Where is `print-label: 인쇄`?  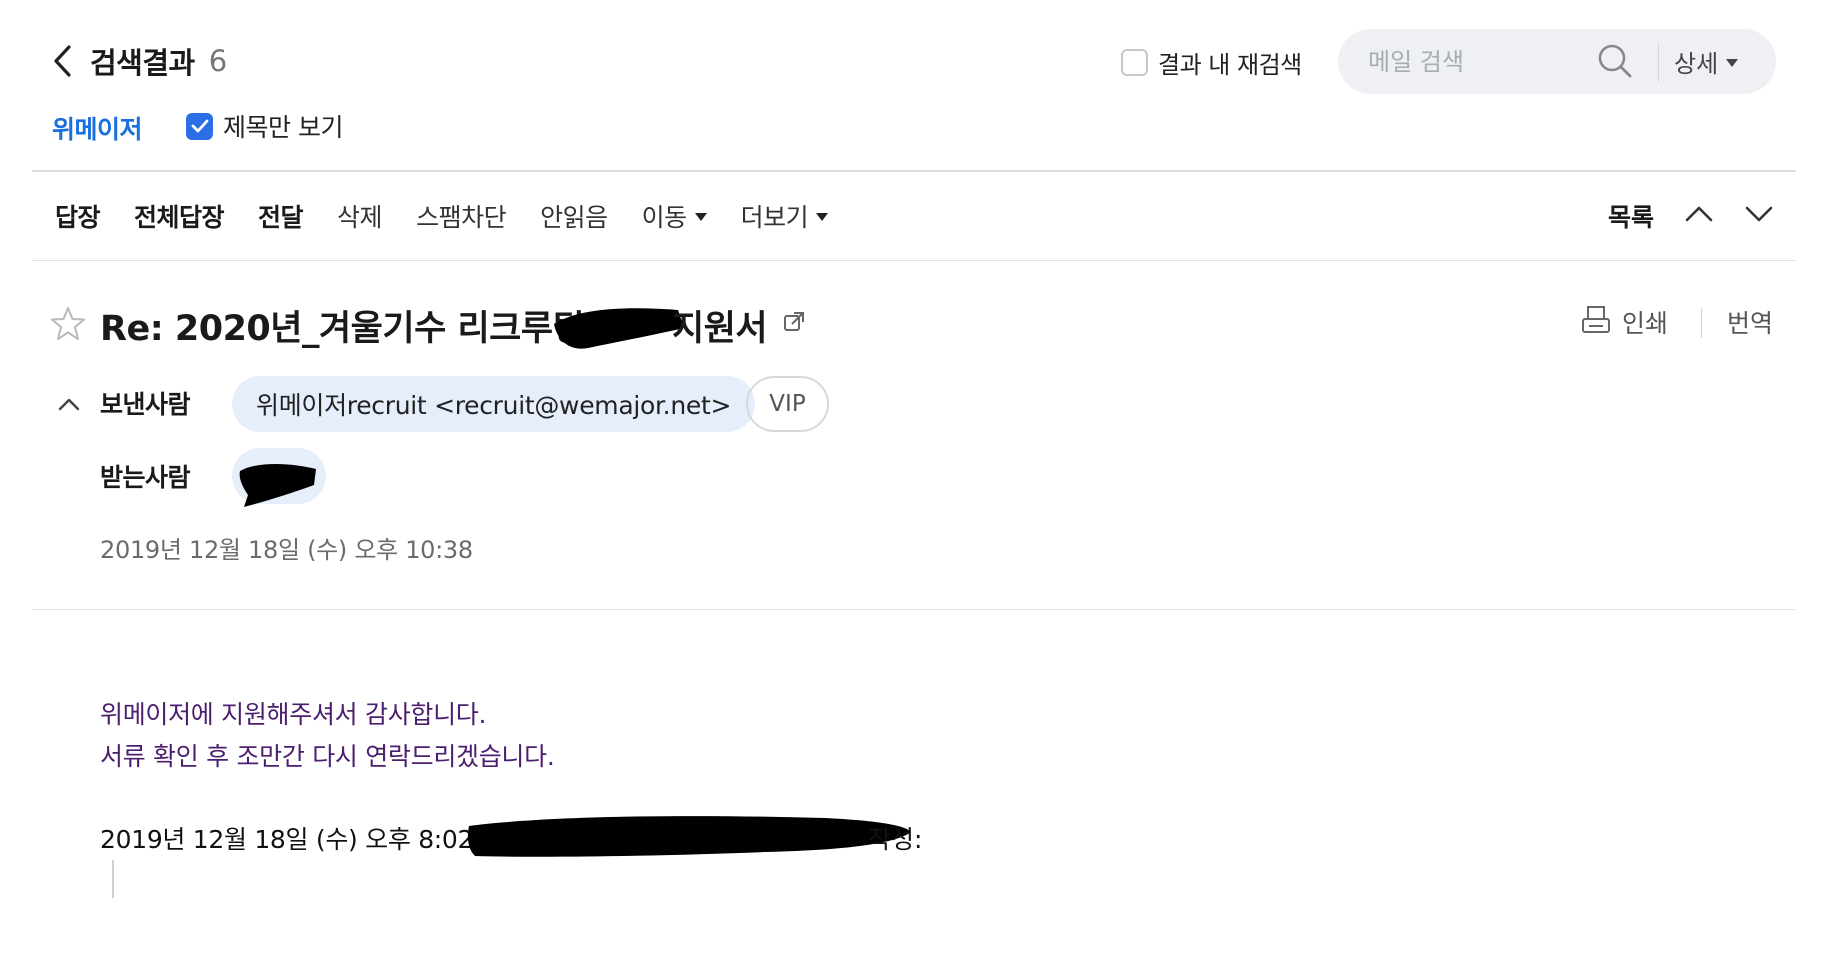
print-label: 인쇄 is located at coordinates (1645, 323).